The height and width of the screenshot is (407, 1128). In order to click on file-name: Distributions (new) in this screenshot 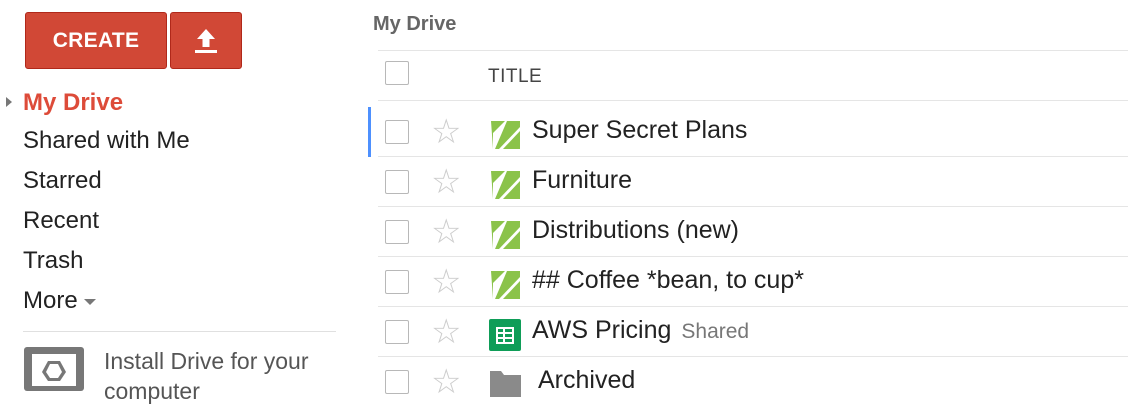, I will do `click(635, 230)`.